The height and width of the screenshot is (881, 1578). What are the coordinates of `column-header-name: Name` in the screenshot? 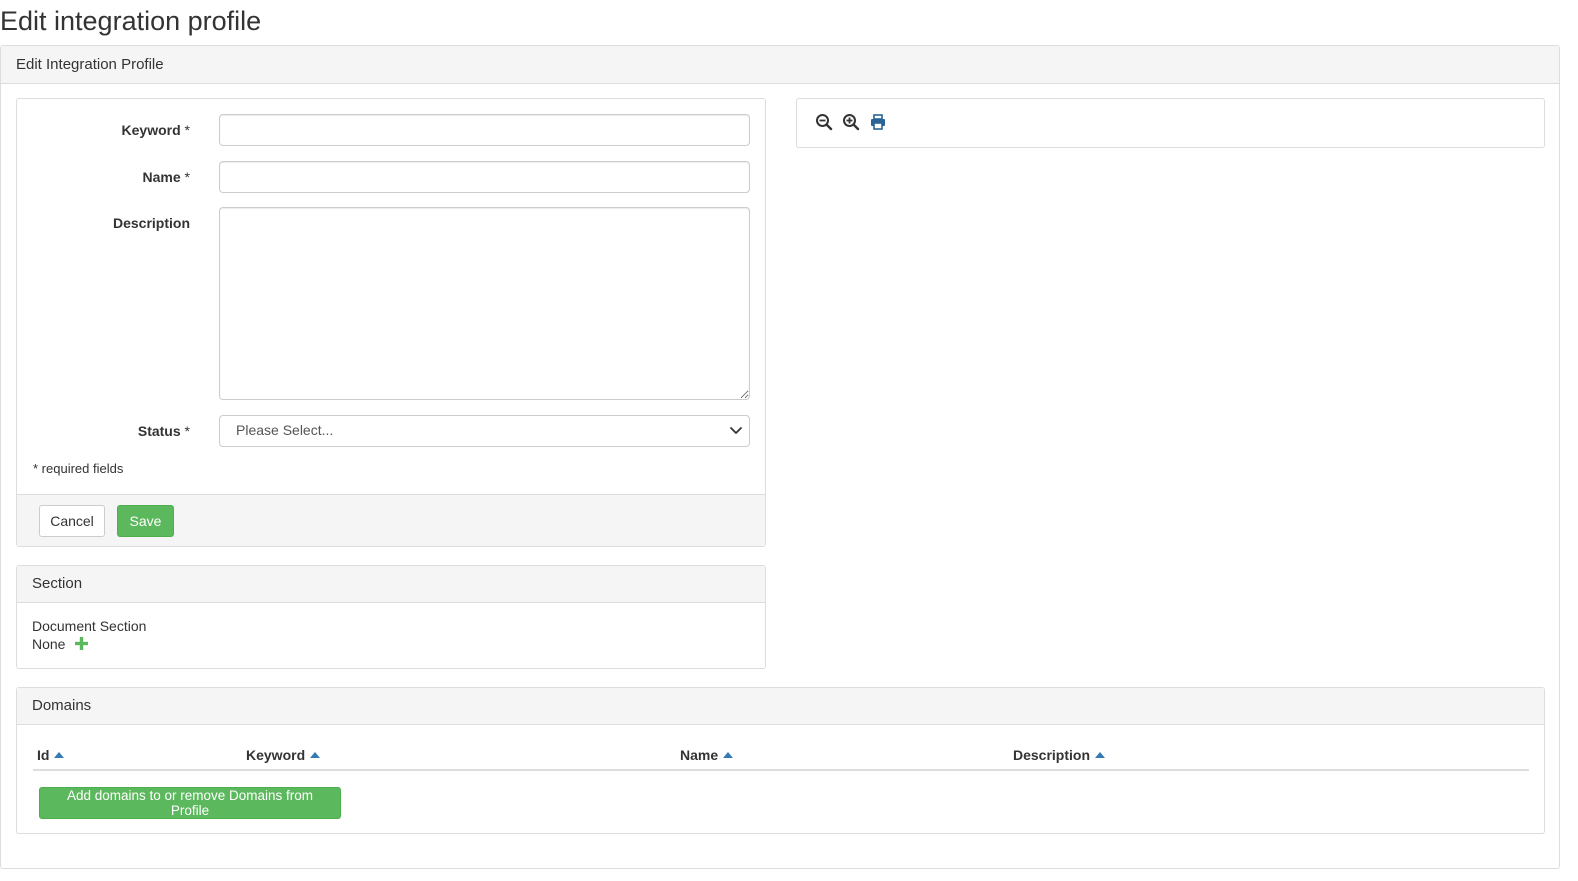 It's located at (707, 755).